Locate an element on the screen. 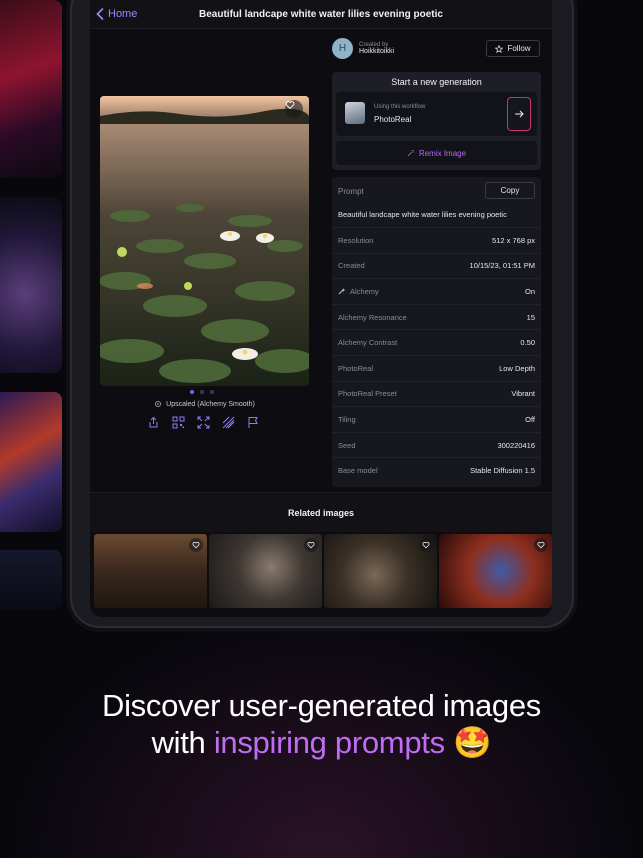 This screenshot has width=643, height=858. share-icon is located at coordinates (153, 422).